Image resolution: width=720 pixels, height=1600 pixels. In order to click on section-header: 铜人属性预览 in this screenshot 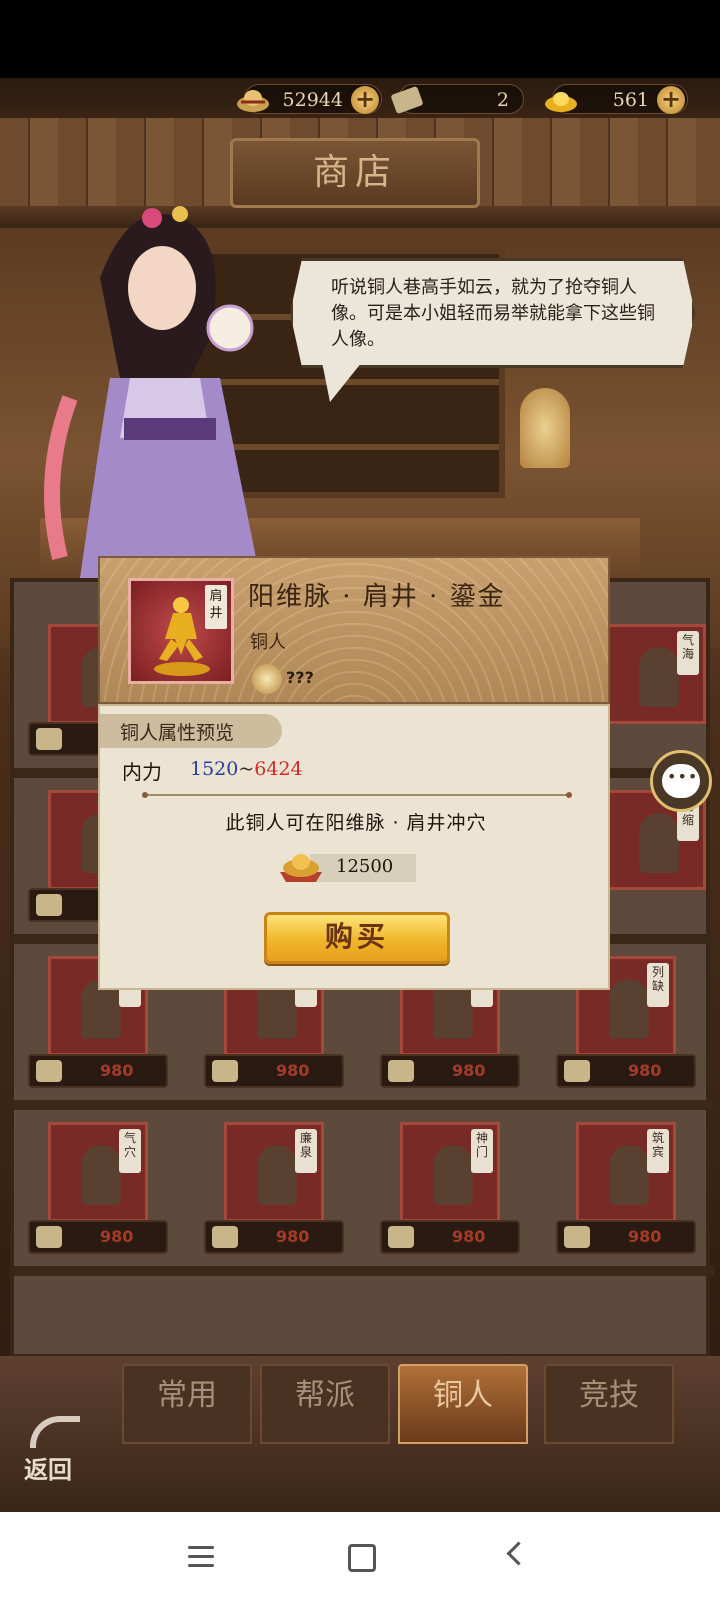, I will do `click(191, 731)`.